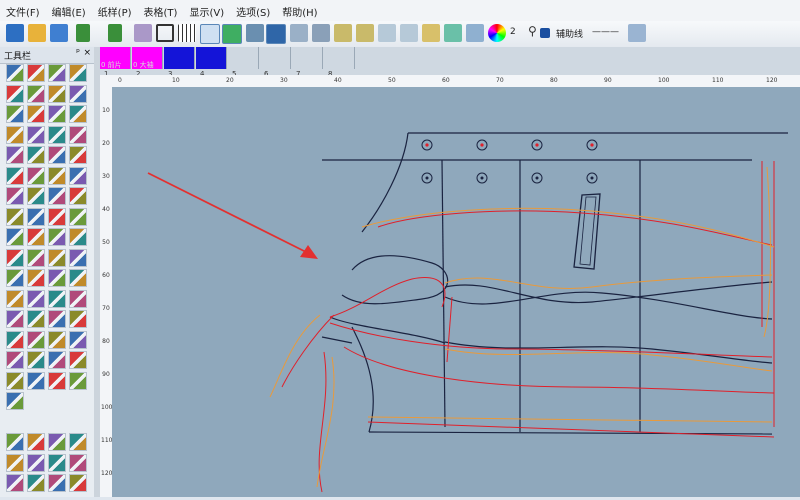 This screenshot has width=800, height=500. What do you see at coordinates (475, 33) in the screenshot?
I see `layer-icon` at bounding box center [475, 33].